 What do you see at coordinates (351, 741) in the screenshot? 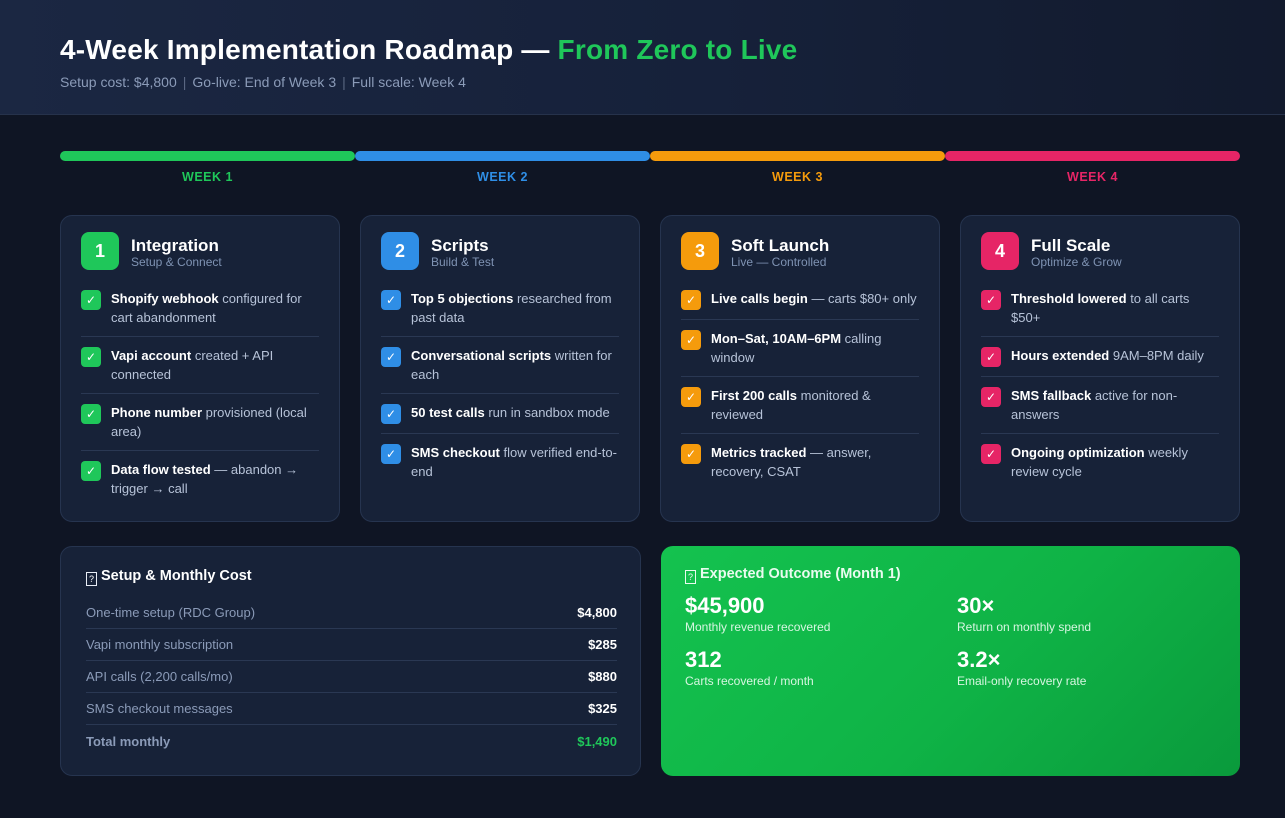
I see `cost-total-row: Total monthly $1,490` at bounding box center [351, 741].